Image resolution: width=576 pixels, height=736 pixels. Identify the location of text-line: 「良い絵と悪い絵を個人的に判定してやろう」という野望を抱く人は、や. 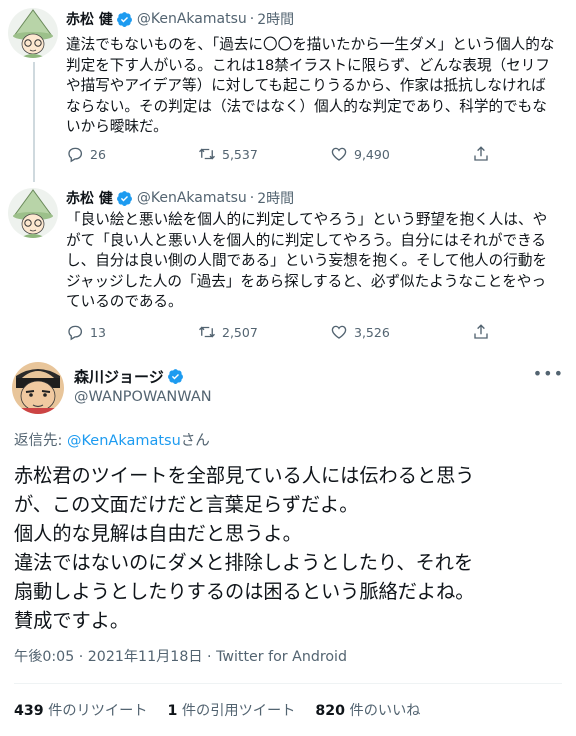
(307, 219).